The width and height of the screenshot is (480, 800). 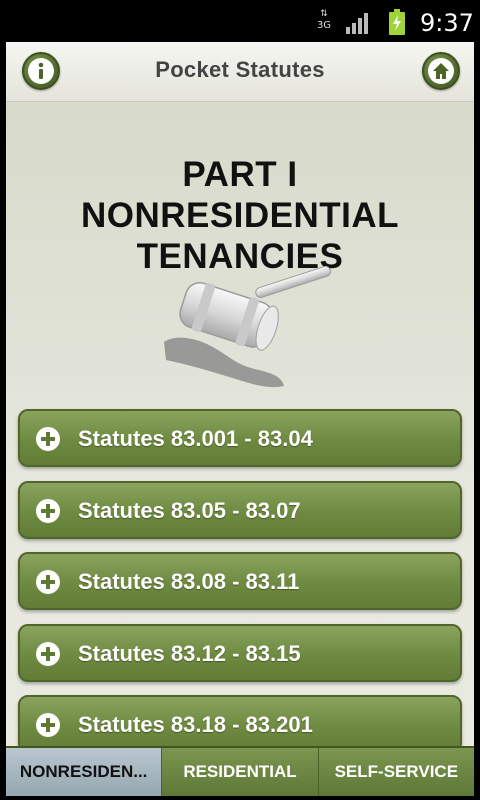 What do you see at coordinates (195, 438) in the screenshot?
I see `statute-item-label: Statutes 83.001 - 83.04` at bounding box center [195, 438].